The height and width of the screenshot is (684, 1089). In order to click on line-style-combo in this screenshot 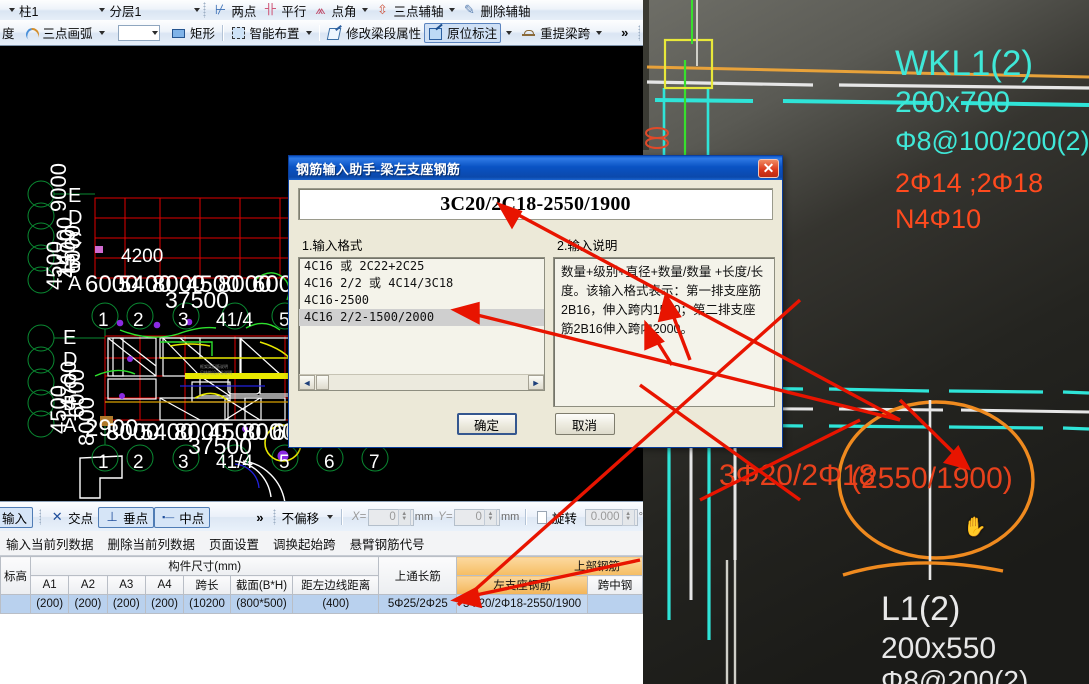, I will do `click(138, 32)`.